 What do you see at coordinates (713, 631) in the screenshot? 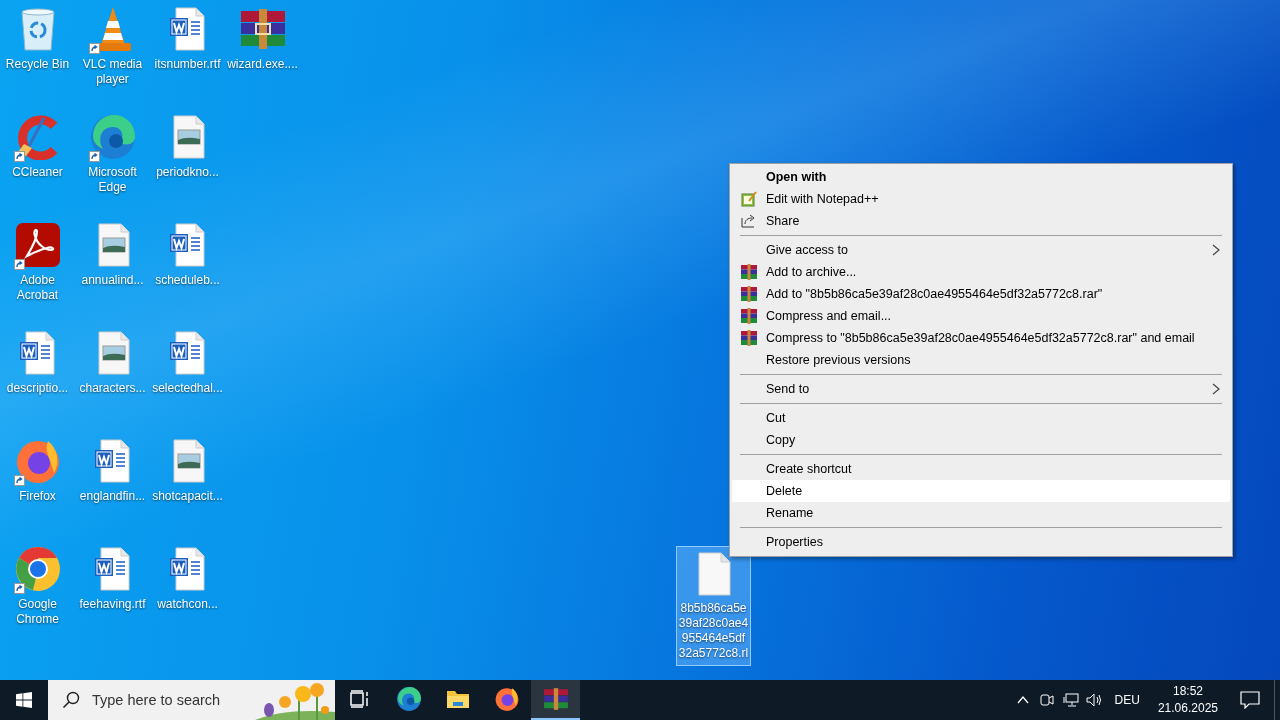
I see `file-name-label: 8b5b86ca5e39af28c0ae4955464e5df32a5772c8.rl` at bounding box center [713, 631].